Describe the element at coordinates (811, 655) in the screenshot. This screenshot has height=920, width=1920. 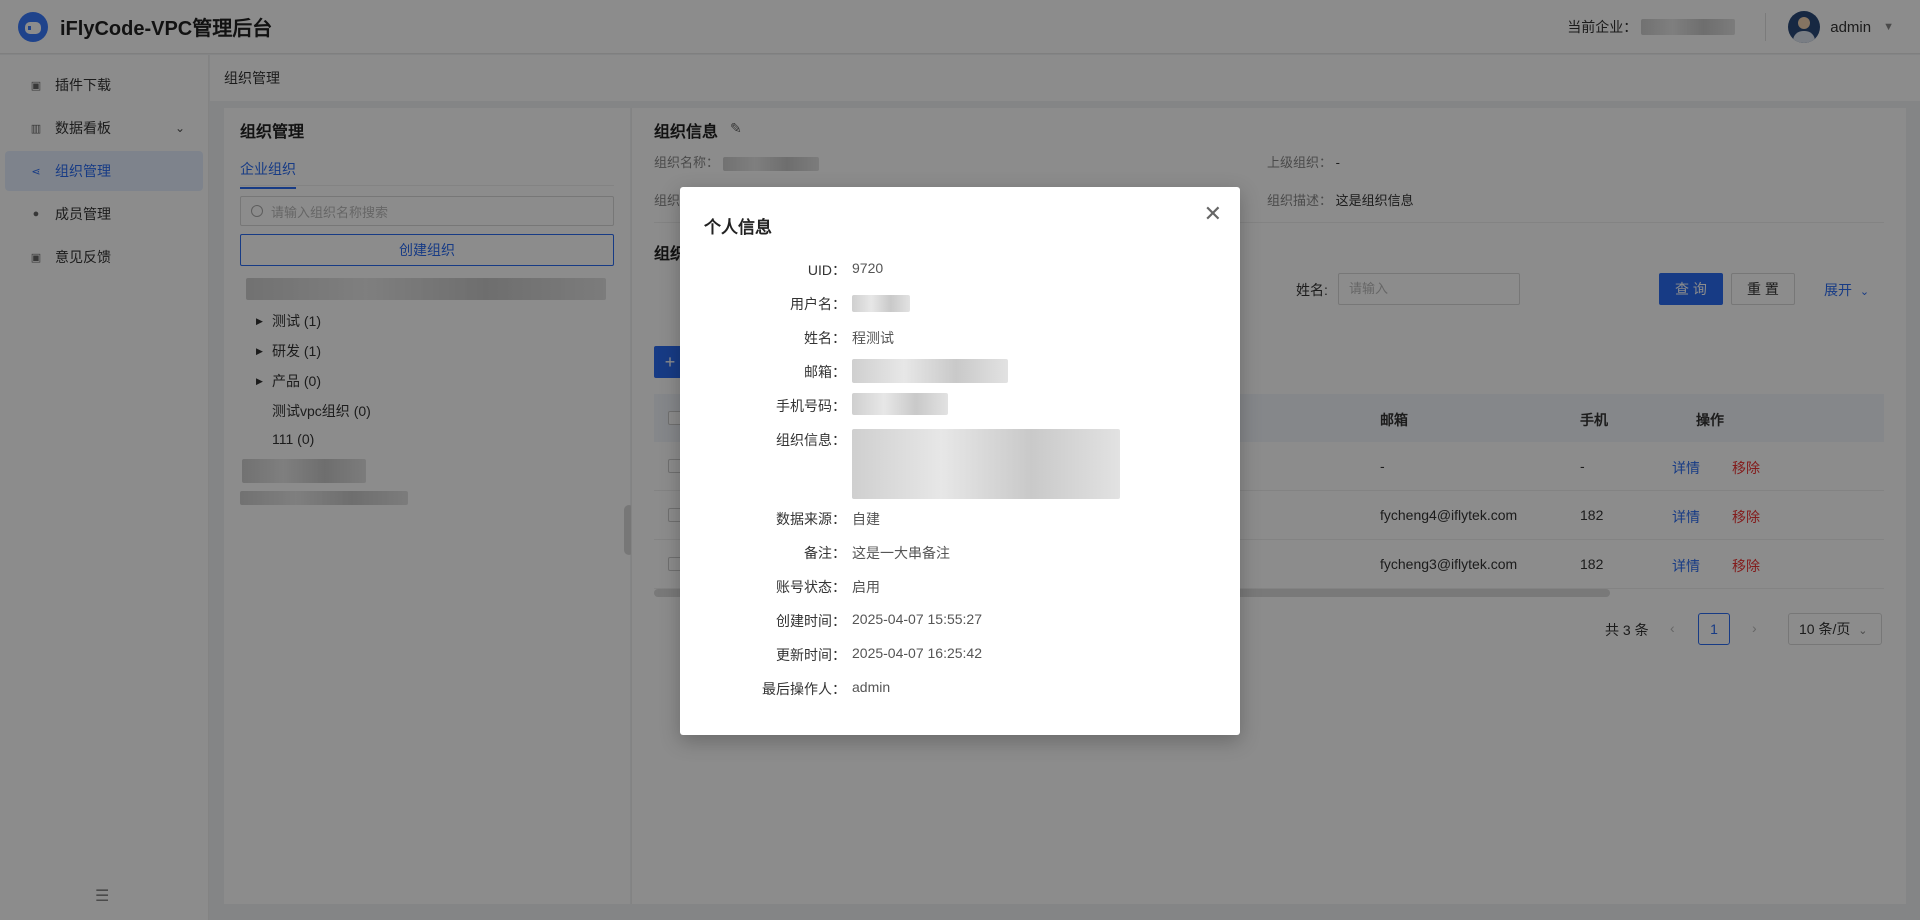
I see `field-label-updated: 更新时间：` at that location.